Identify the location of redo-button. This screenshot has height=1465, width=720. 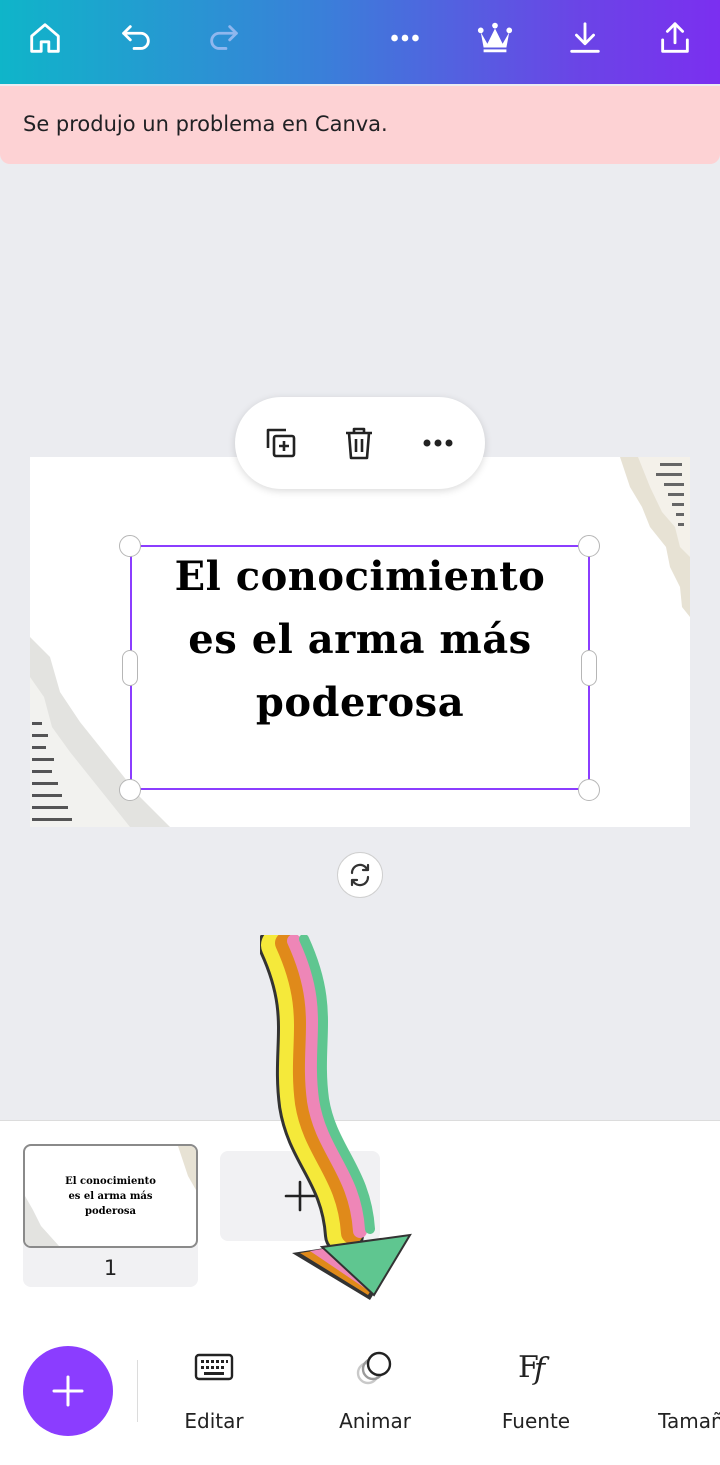
(224, 38).